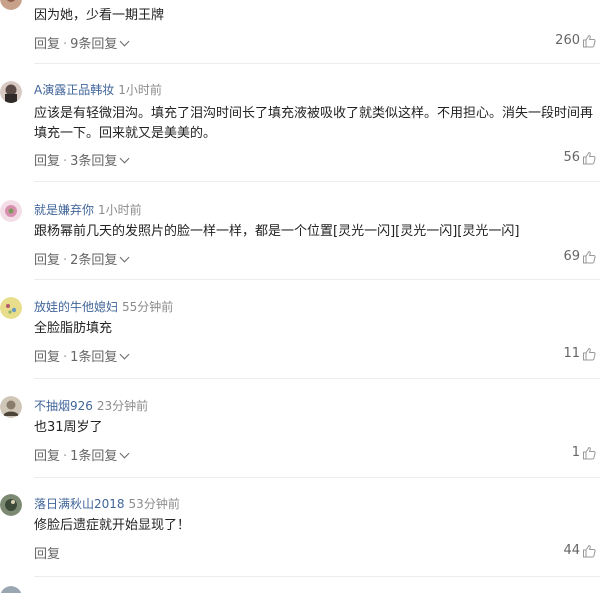  I want to click on username-link: 不抽烟926, so click(63, 406).